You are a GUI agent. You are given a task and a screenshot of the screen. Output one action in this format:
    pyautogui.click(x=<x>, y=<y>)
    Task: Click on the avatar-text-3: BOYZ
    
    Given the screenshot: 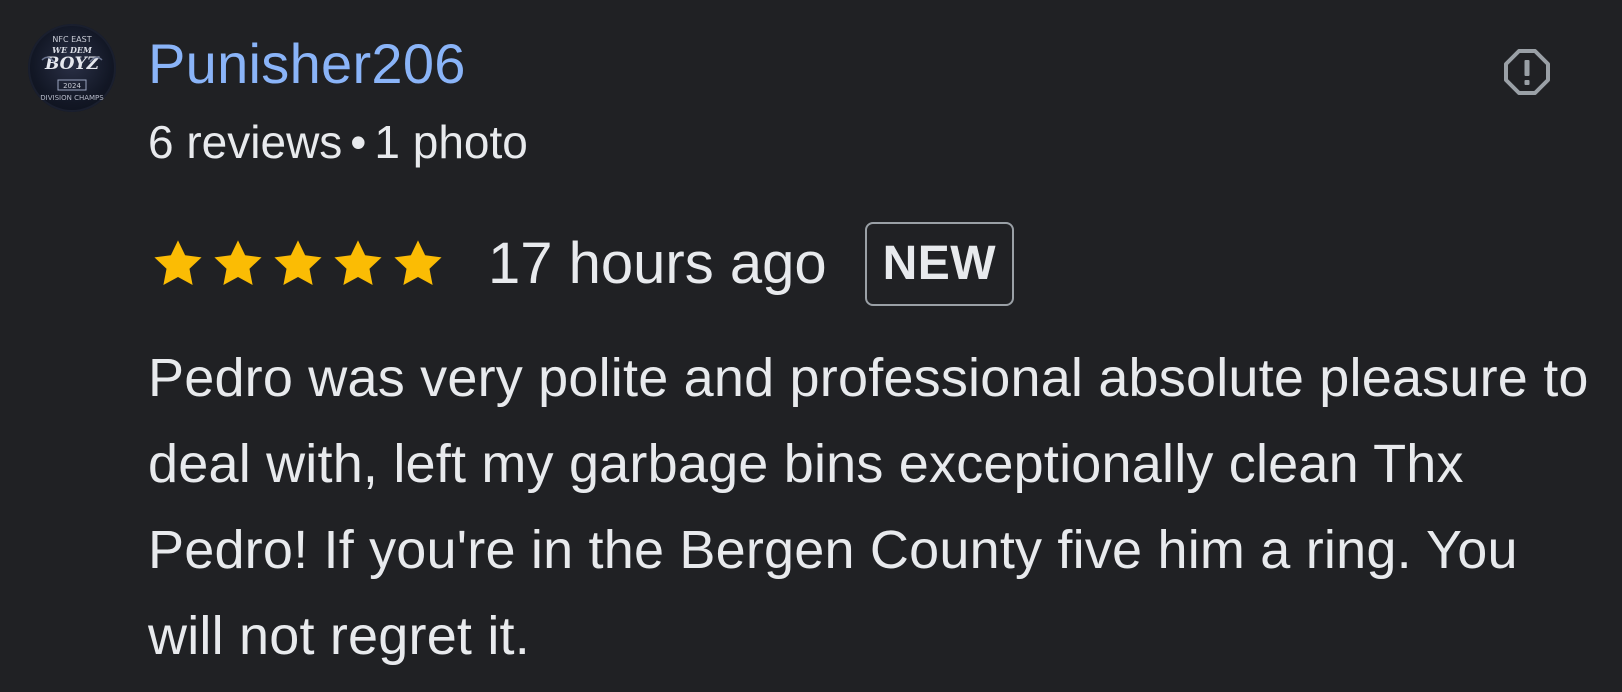 What is the action you would take?
    pyautogui.click(x=72, y=64)
    